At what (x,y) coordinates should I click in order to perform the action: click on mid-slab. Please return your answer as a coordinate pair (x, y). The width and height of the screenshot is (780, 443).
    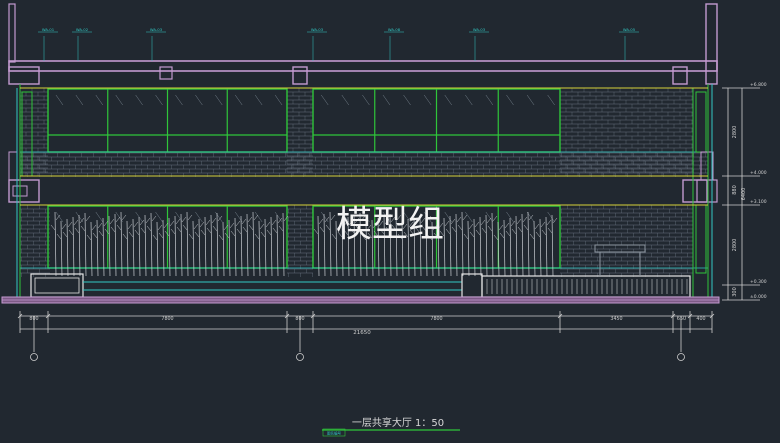
    Looking at the image, I should click on (363, 177).